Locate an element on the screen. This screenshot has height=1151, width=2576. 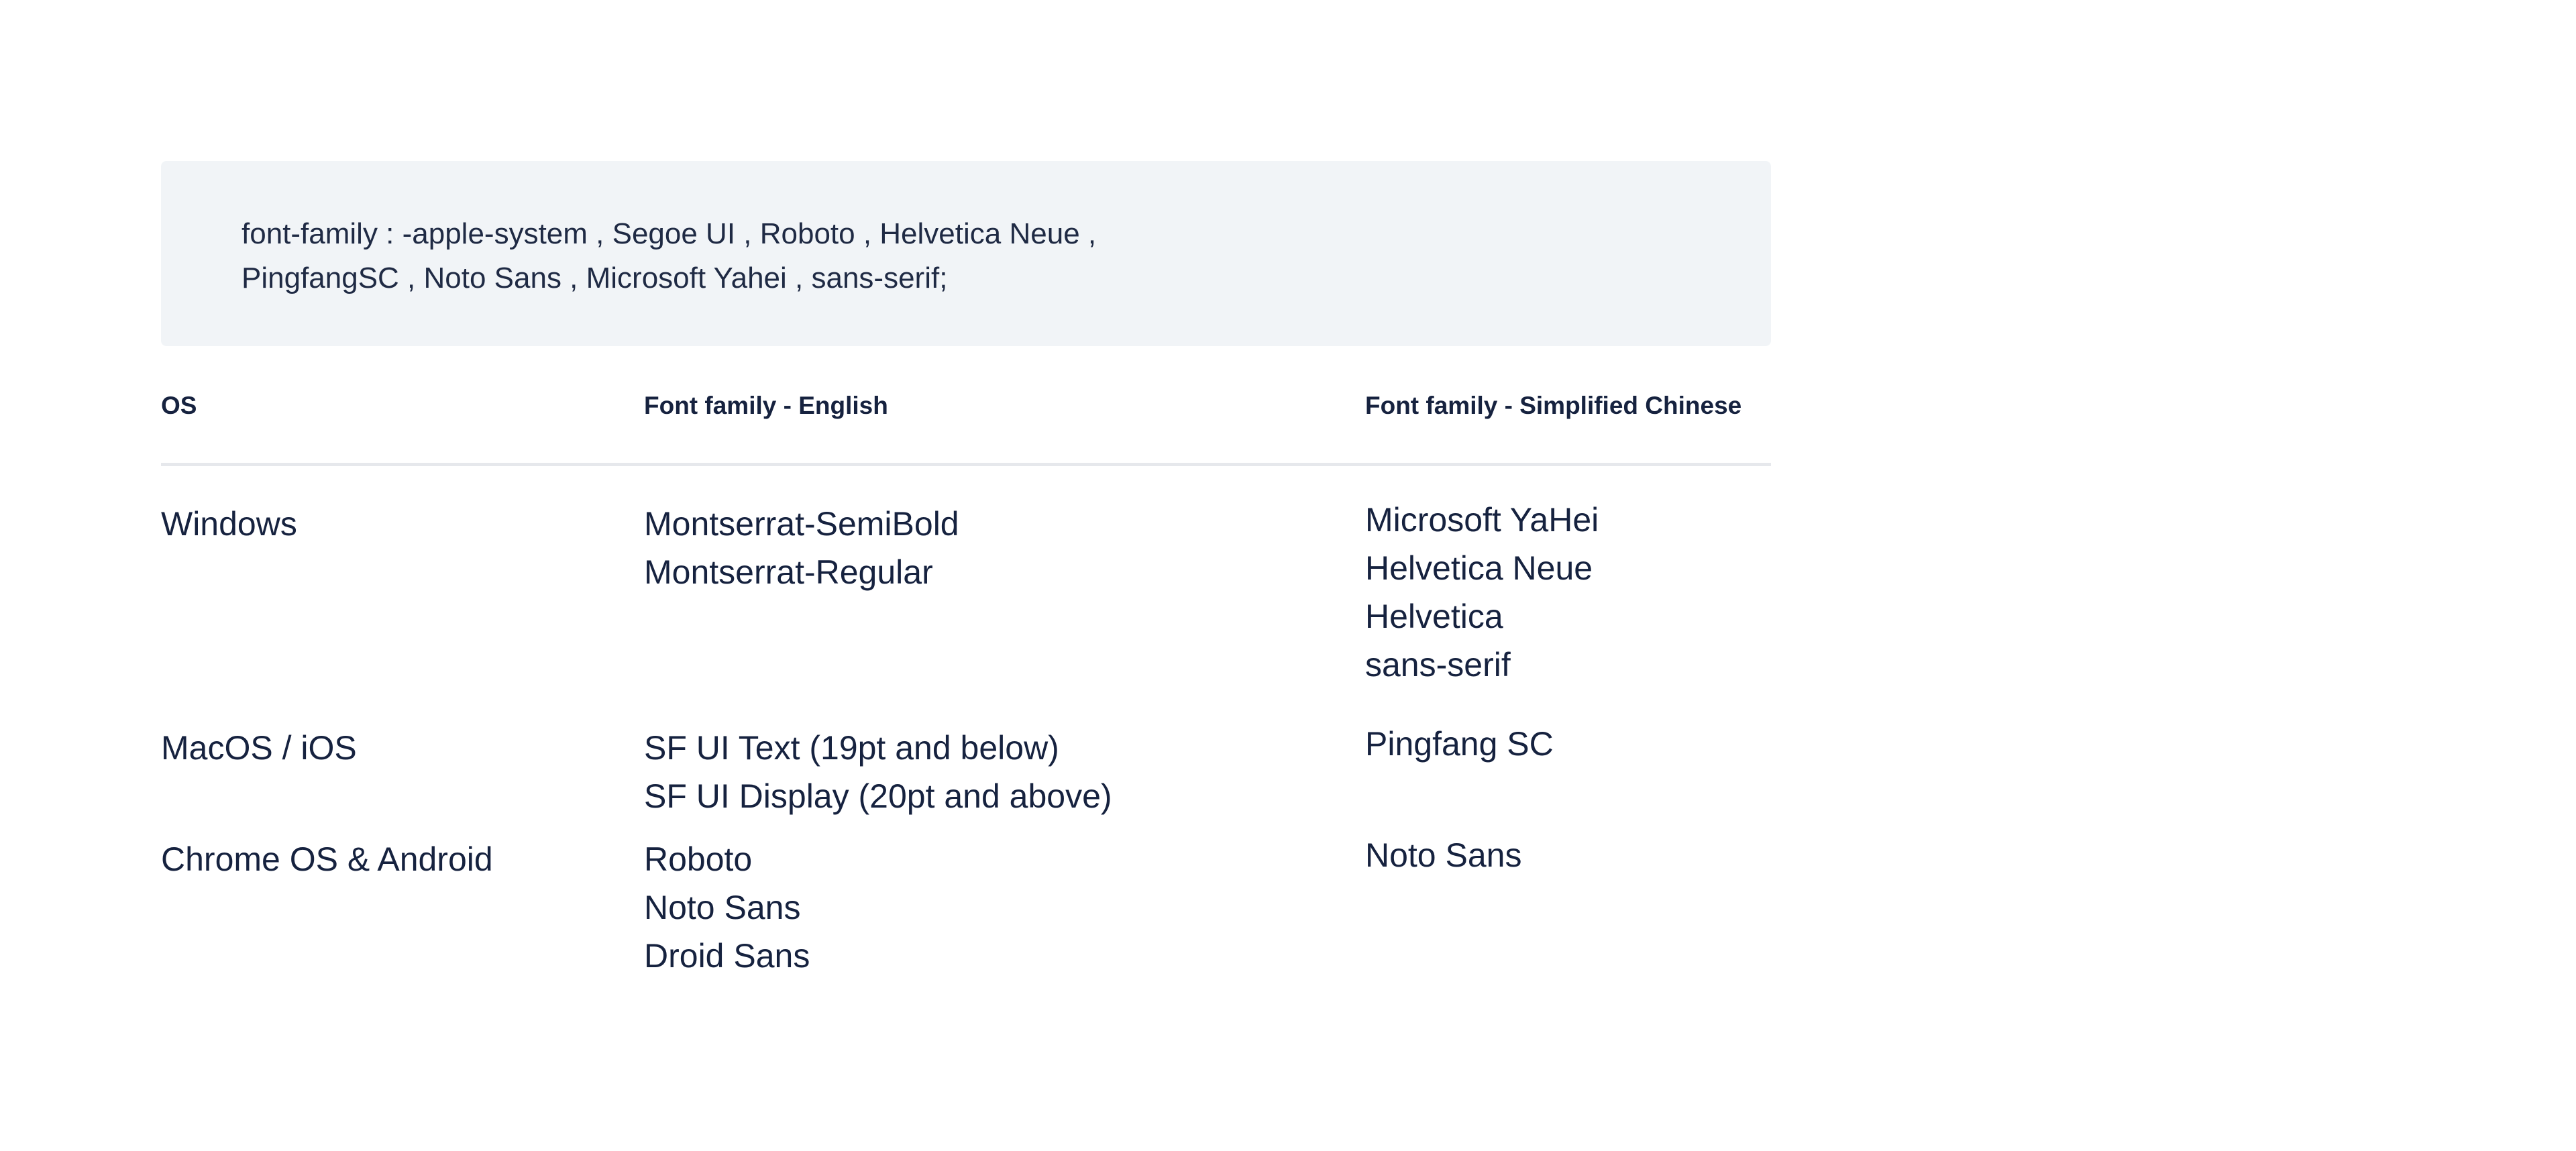
font-name: SF UI Text (19pt and below) is located at coordinates (851, 748).